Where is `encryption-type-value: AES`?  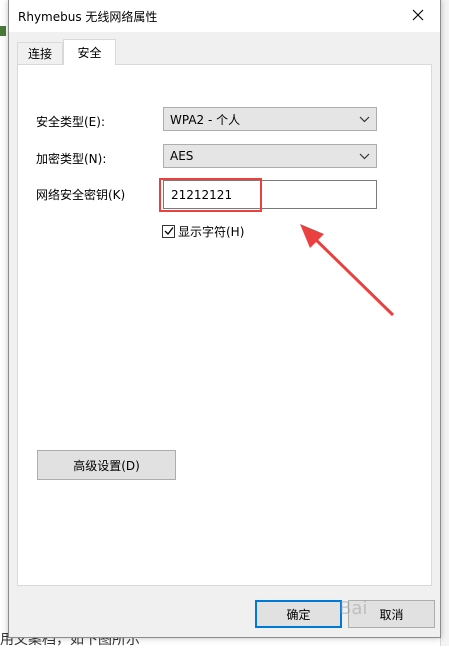
encryption-type-value: AES is located at coordinates (182, 156).